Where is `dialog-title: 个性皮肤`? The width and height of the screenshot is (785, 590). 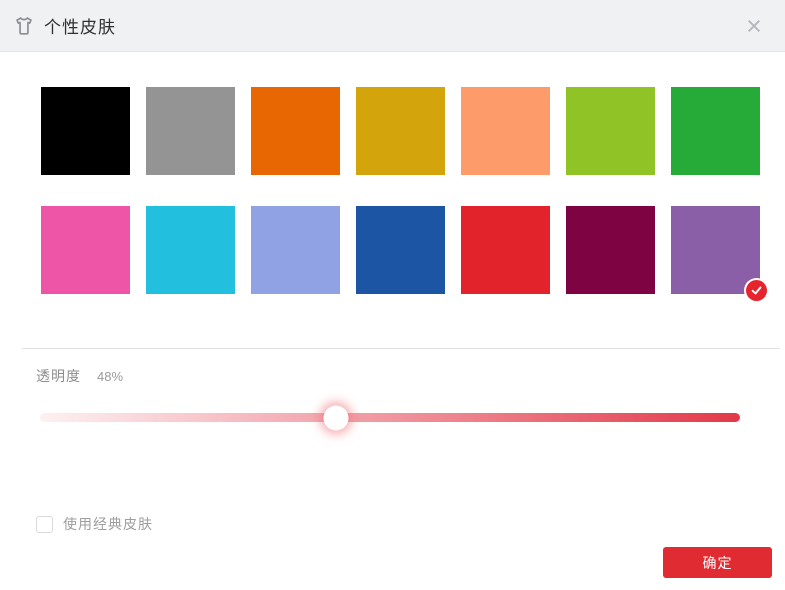
dialog-title: 个性皮肤 is located at coordinates (80, 27).